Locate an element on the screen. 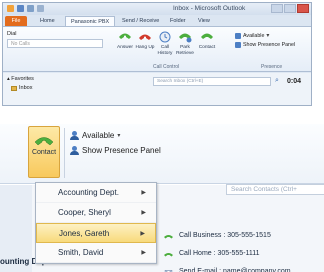 The image size is (324, 272). menu-item-cooper-sheryl: Cooper, Sheryl ▶ is located at coordinates (96, 213).